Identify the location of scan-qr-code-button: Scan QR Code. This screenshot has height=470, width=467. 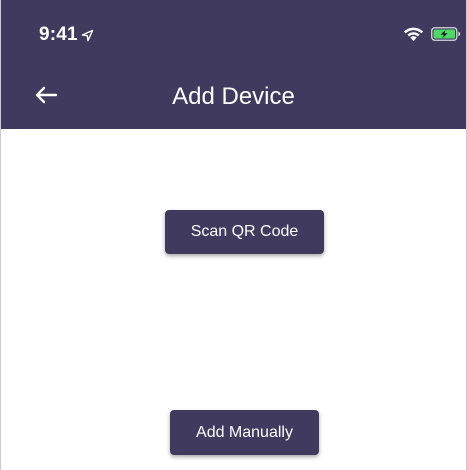
(244, 232).